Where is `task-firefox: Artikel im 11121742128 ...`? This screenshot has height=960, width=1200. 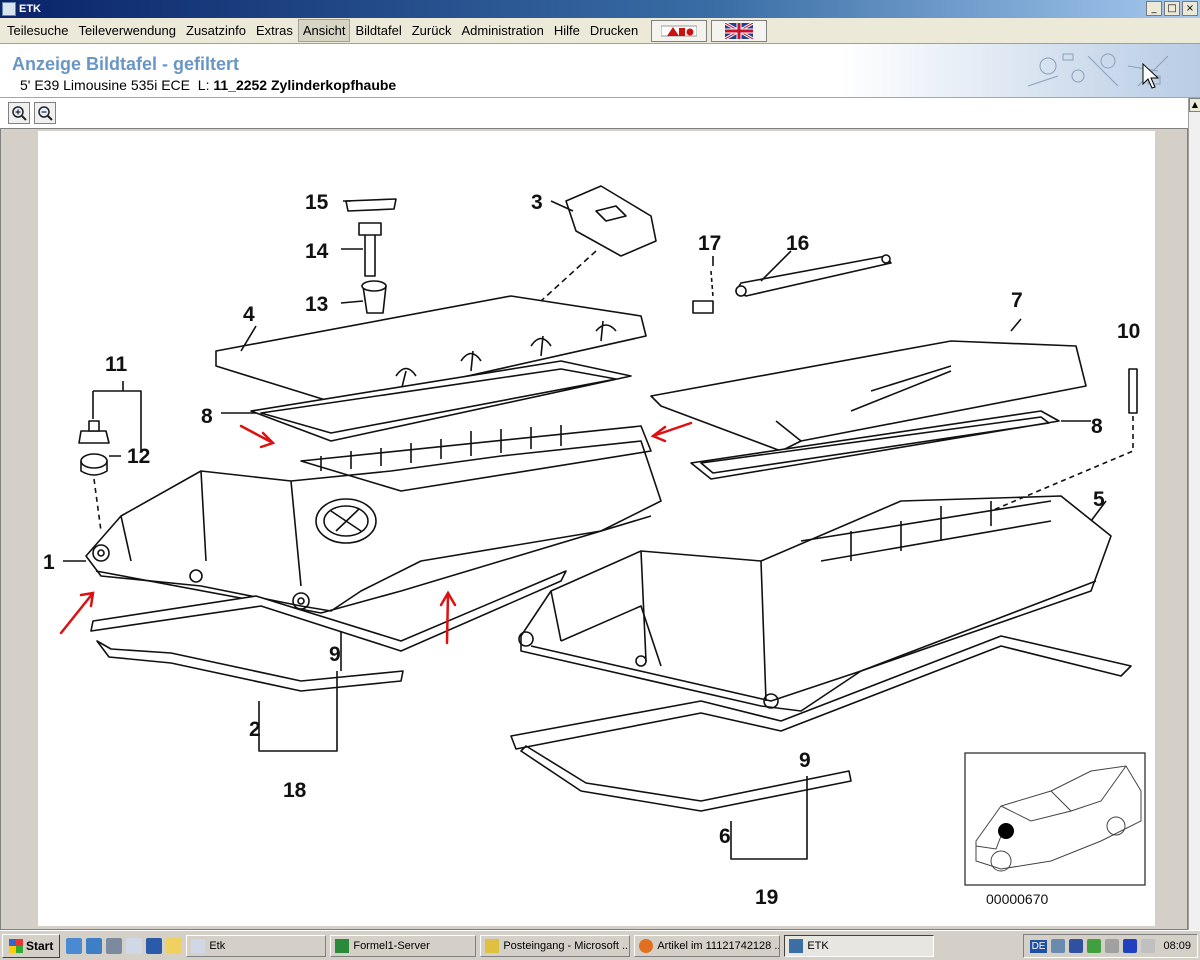
task-firefox: Artikel im 11121742128 ... is located at coordinates (707, 945).